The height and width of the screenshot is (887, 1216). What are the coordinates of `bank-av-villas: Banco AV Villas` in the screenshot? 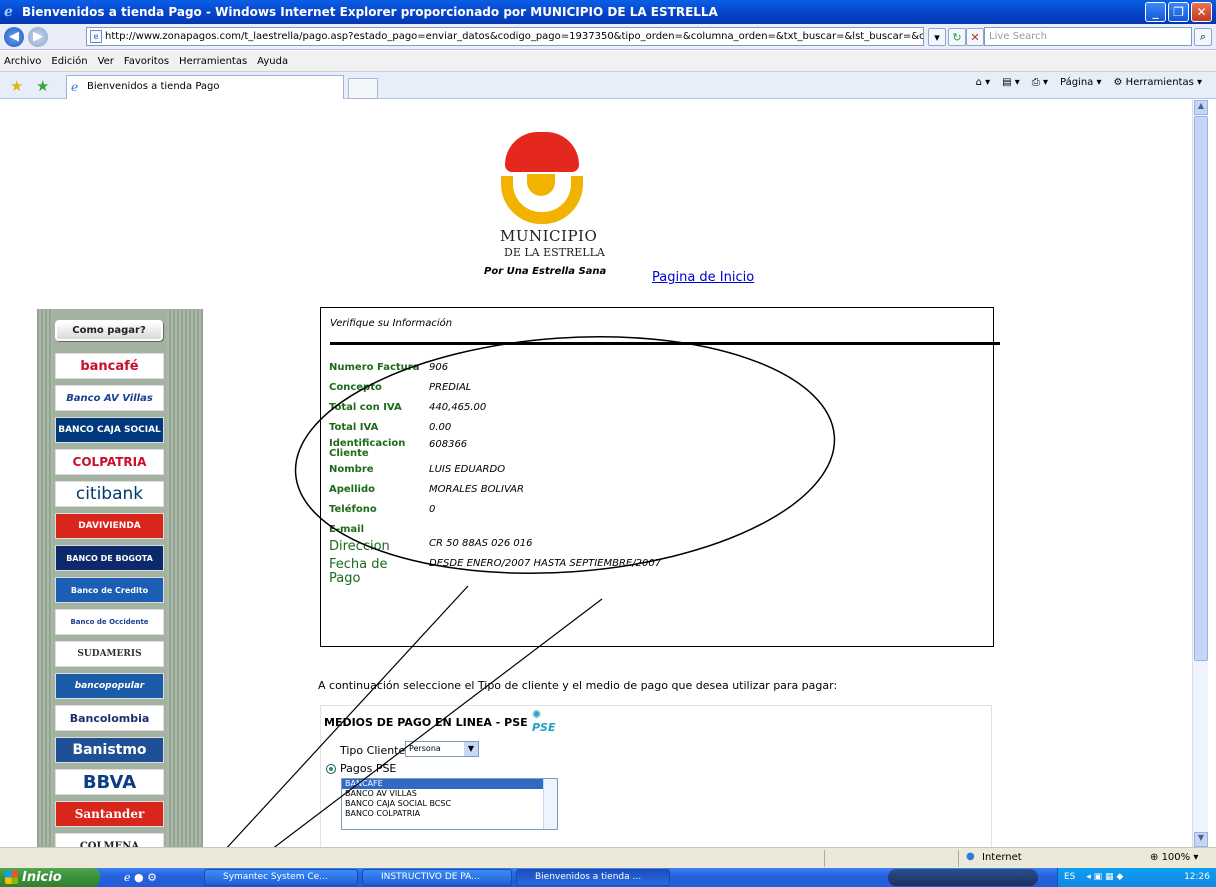 It's located at (109, 398).